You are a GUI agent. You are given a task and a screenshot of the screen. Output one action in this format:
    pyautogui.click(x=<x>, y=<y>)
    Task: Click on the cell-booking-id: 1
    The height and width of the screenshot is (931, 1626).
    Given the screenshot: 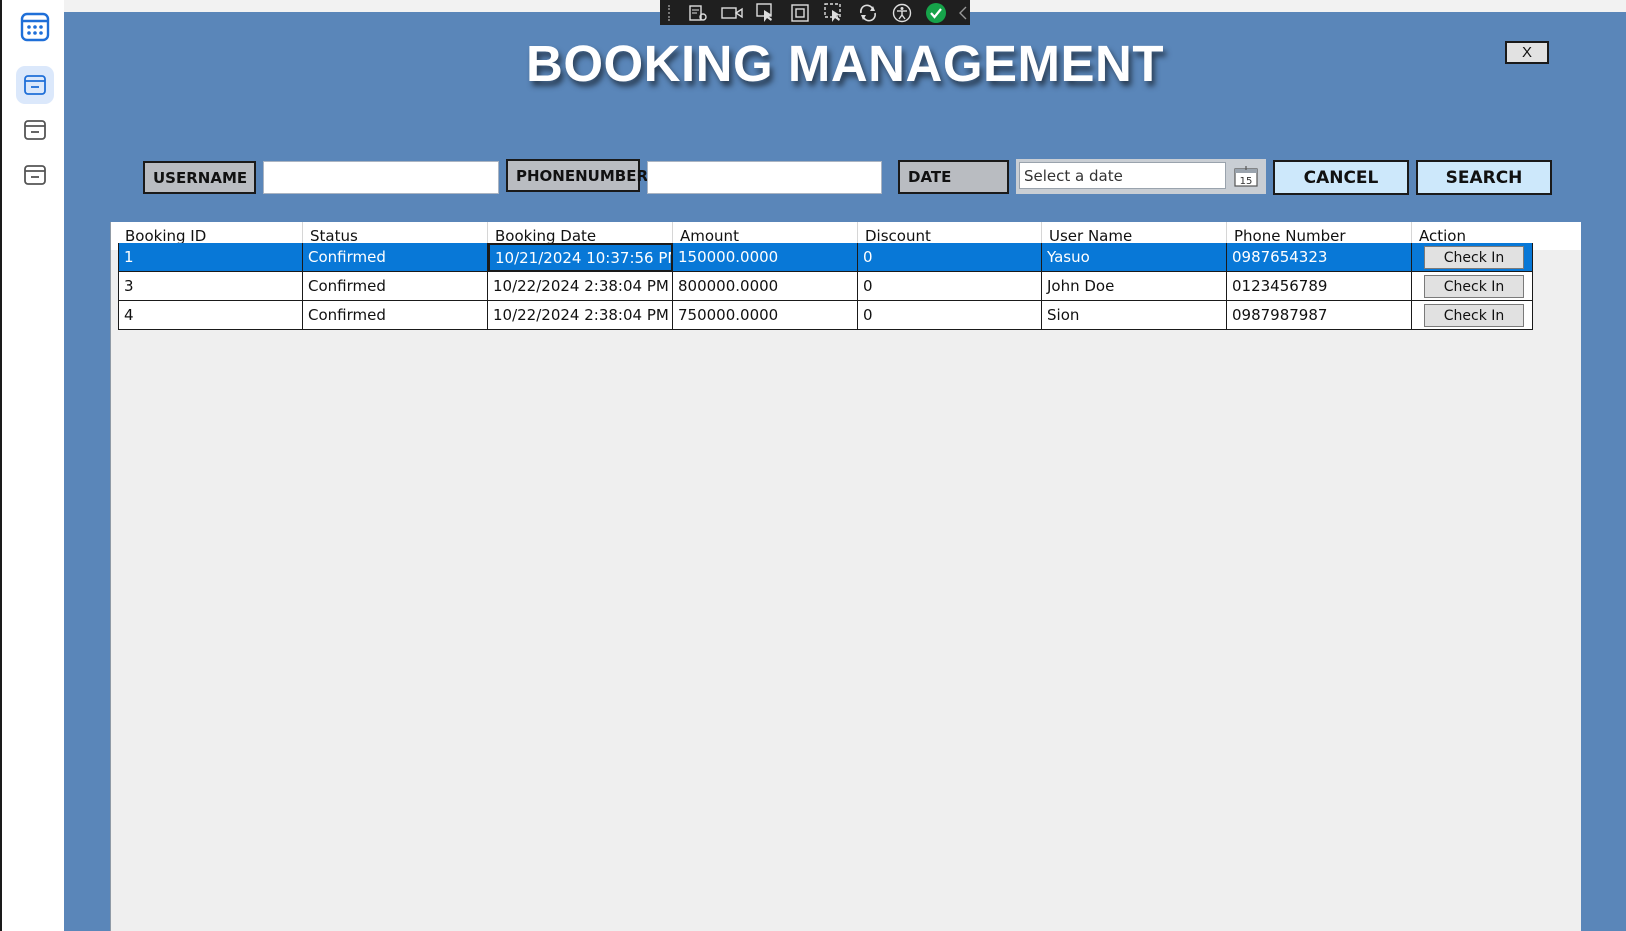 What is the action you would take?
    pyautogui.click(x=210, y=257)
    